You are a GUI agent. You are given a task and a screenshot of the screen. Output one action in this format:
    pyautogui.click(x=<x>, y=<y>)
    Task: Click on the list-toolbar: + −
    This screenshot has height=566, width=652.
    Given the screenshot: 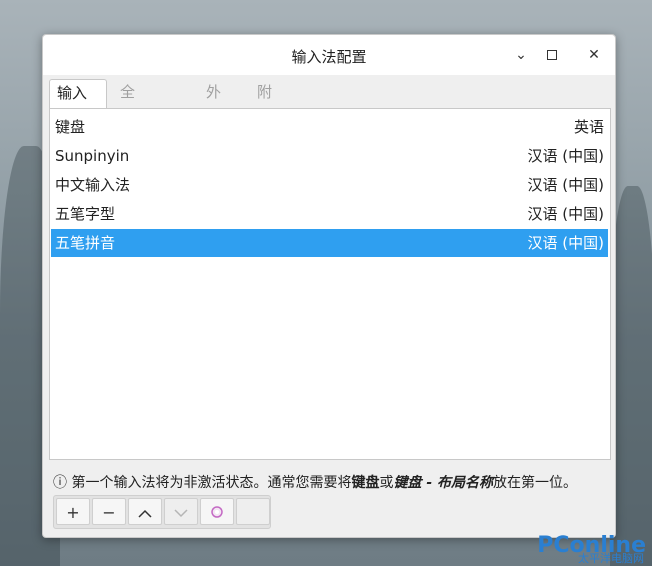 What is the action you would take?
    pyautogui.click(x=162, y=512)
    